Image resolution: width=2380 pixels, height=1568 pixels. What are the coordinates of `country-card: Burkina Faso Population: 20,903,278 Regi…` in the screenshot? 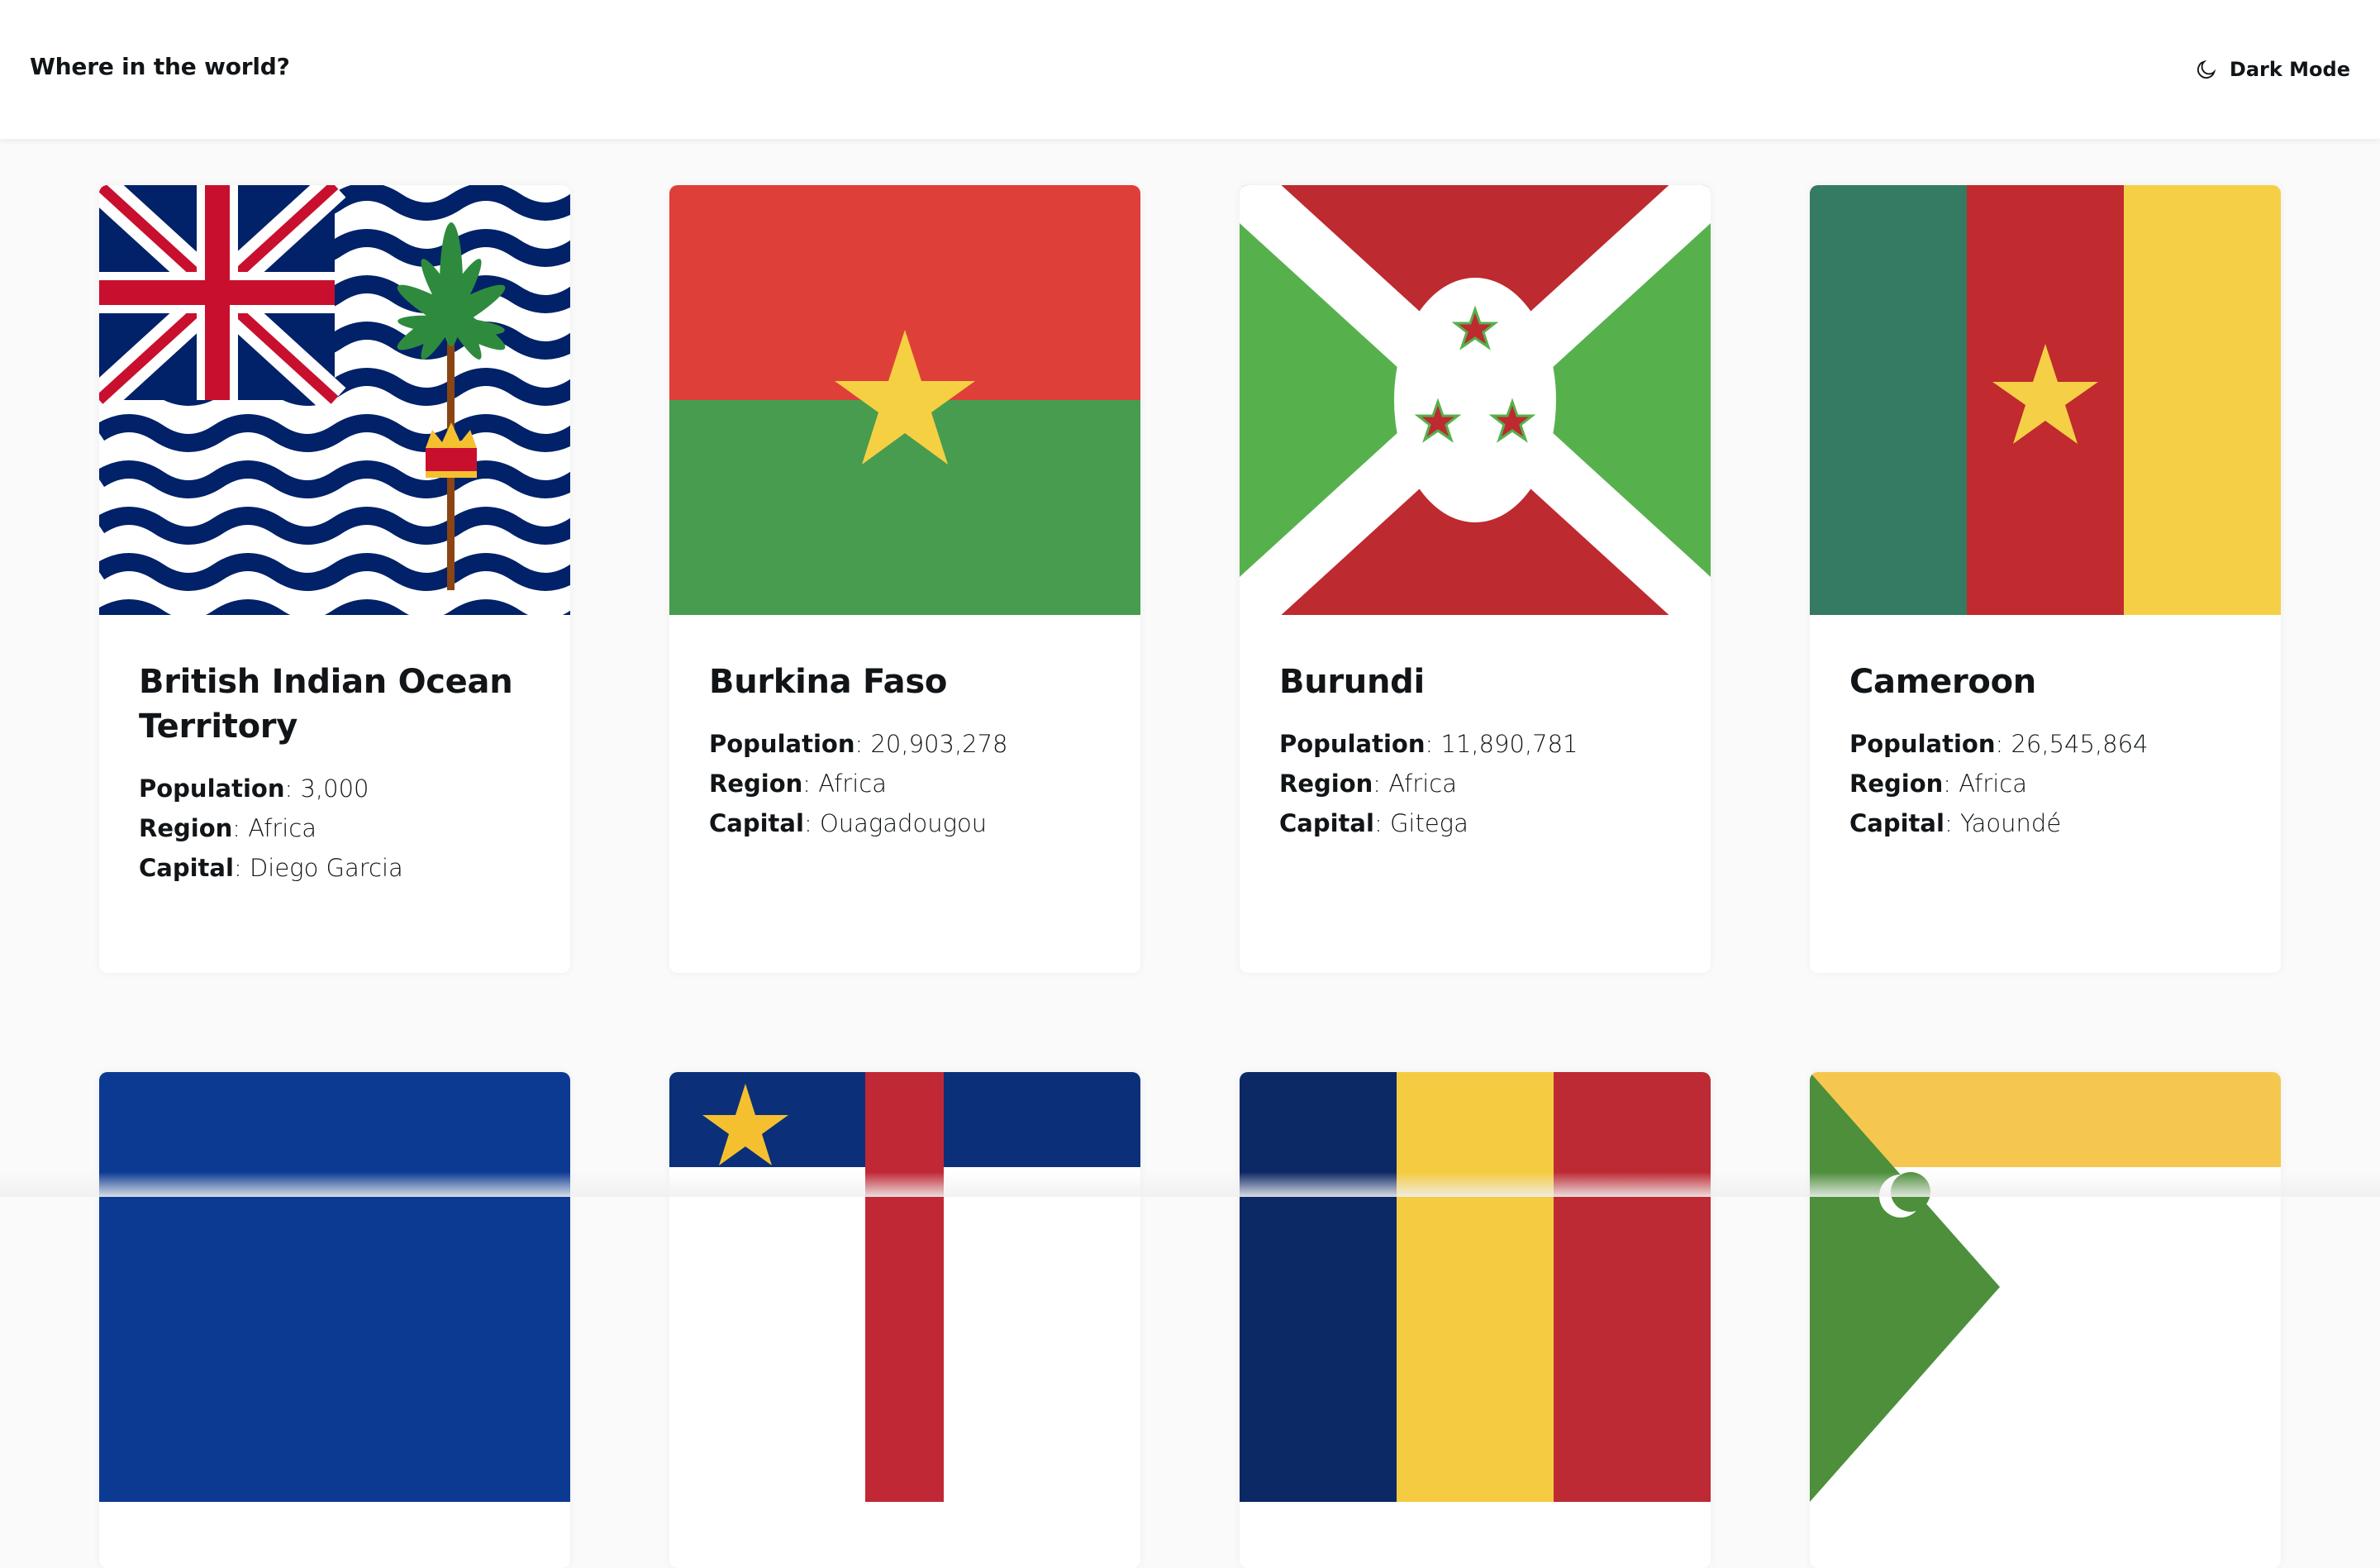 It's located at (904, 579).